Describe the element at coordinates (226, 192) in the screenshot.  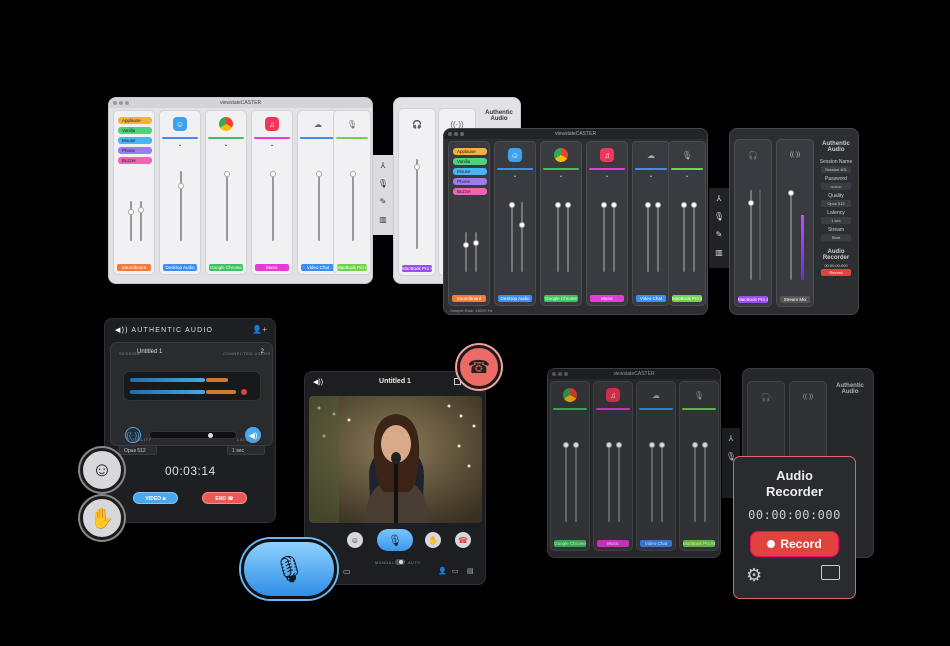
I see `channel-google-chrome: ⌄ Google Chrome` at that location.